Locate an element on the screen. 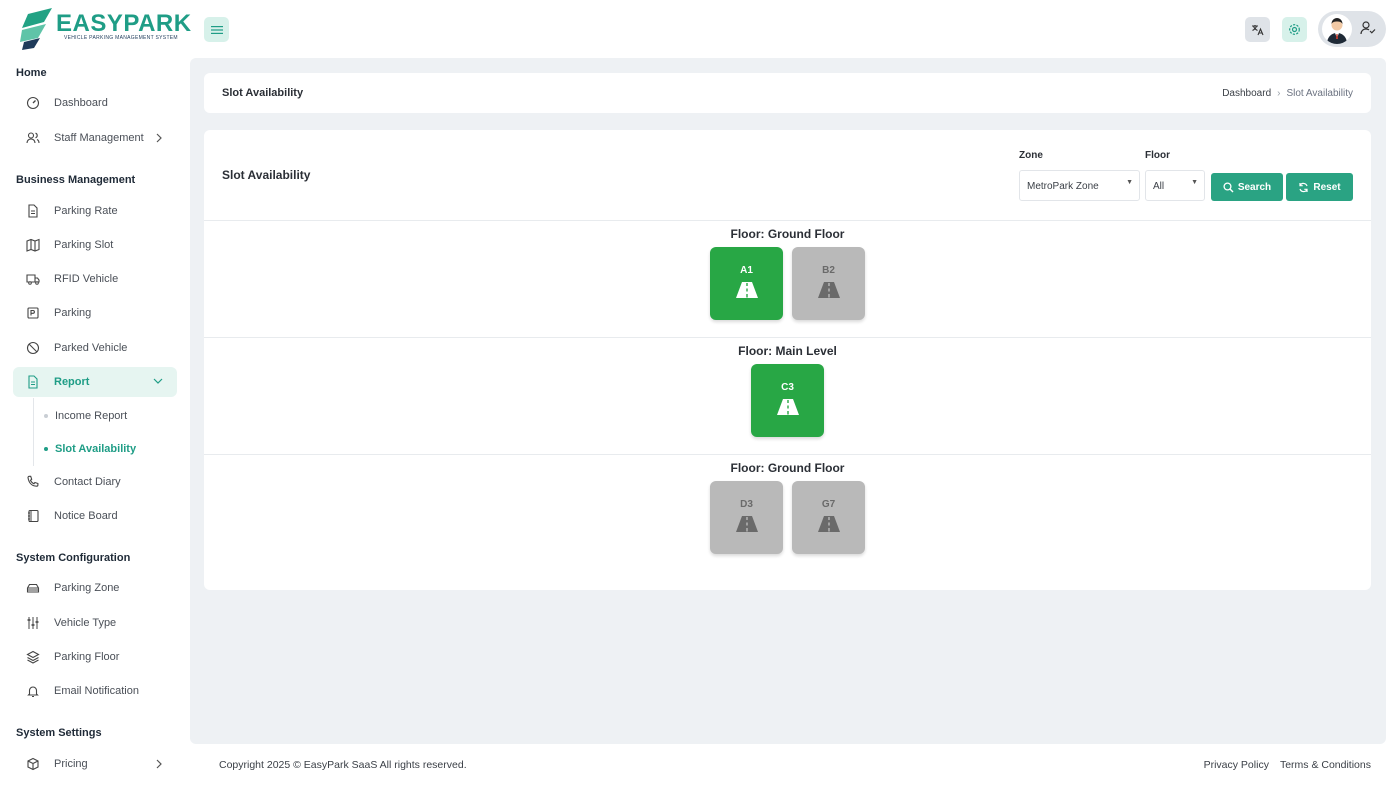 The width and height of the screenshot is (1400, 788). sidebar-item-vehicle-type: Vehicle Type is located at coordinates (95, 623).